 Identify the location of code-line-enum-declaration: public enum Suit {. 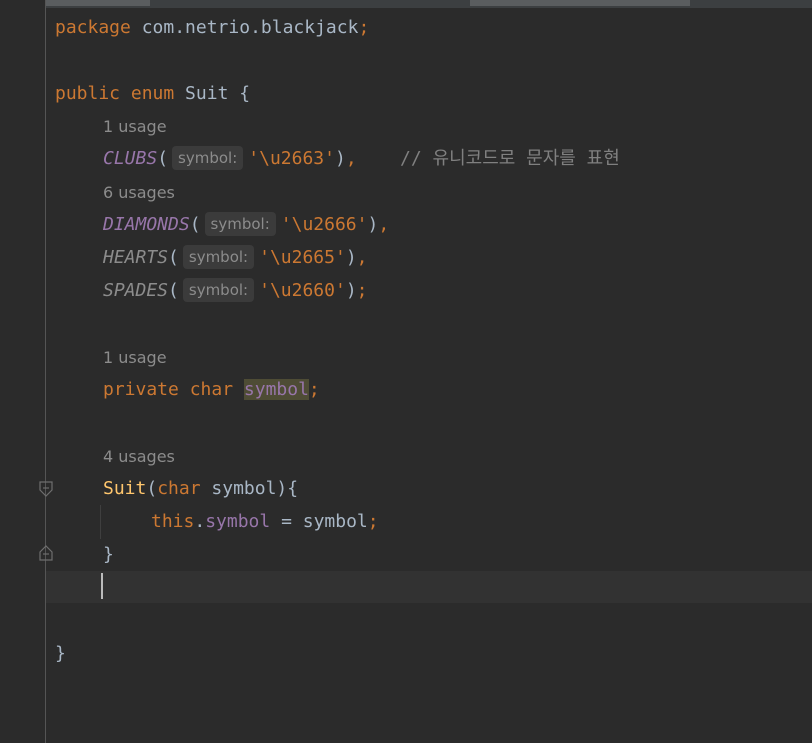
(152, 93).